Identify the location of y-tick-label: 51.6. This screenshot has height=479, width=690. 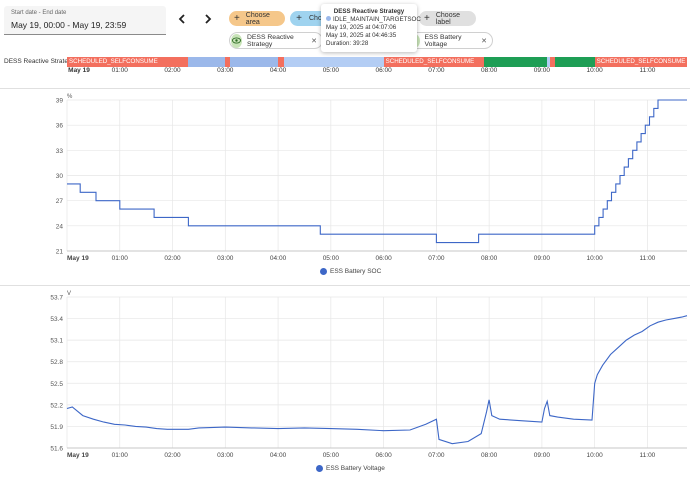
(56, 449).